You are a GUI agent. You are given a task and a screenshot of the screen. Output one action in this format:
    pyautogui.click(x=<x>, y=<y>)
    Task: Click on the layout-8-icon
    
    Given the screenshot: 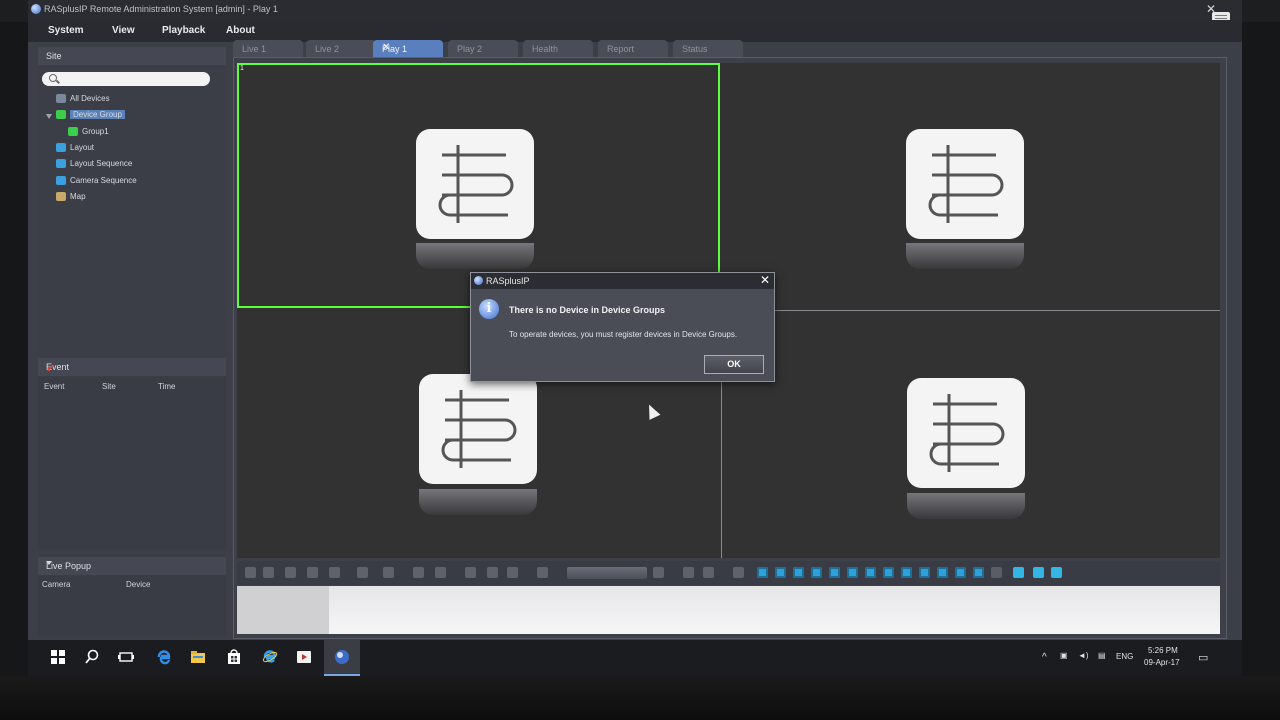 What is the action you would take?
    pyautogui.click(x=888, y=572)
    